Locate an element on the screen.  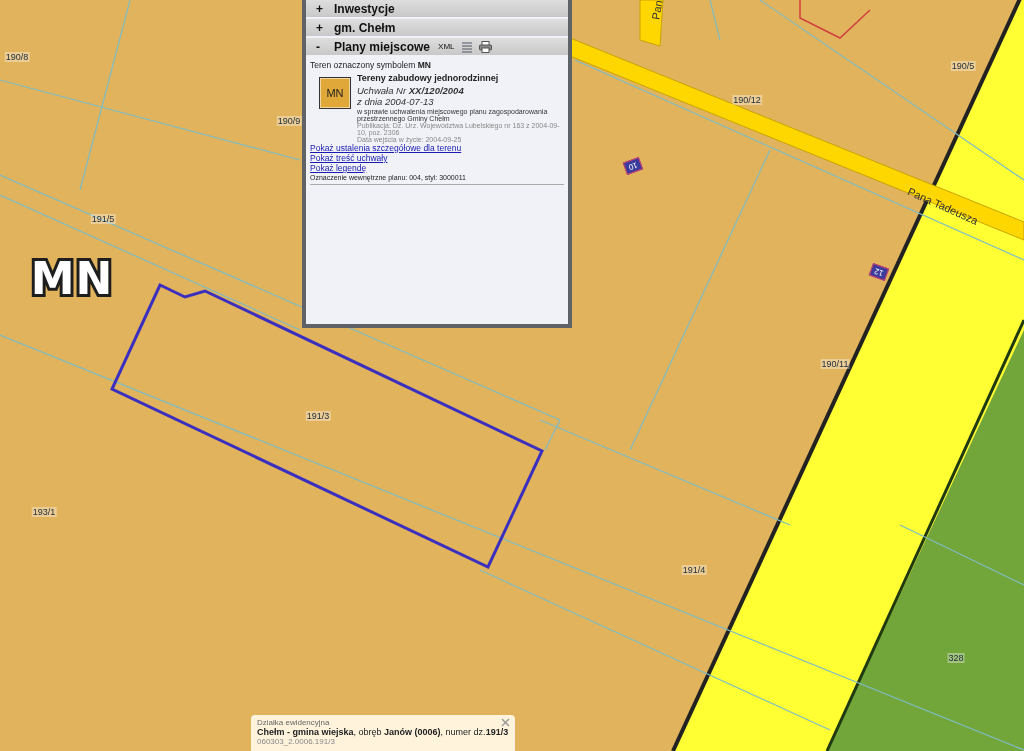
parcel-number: 191/5 is located at coordinates (103, 219).